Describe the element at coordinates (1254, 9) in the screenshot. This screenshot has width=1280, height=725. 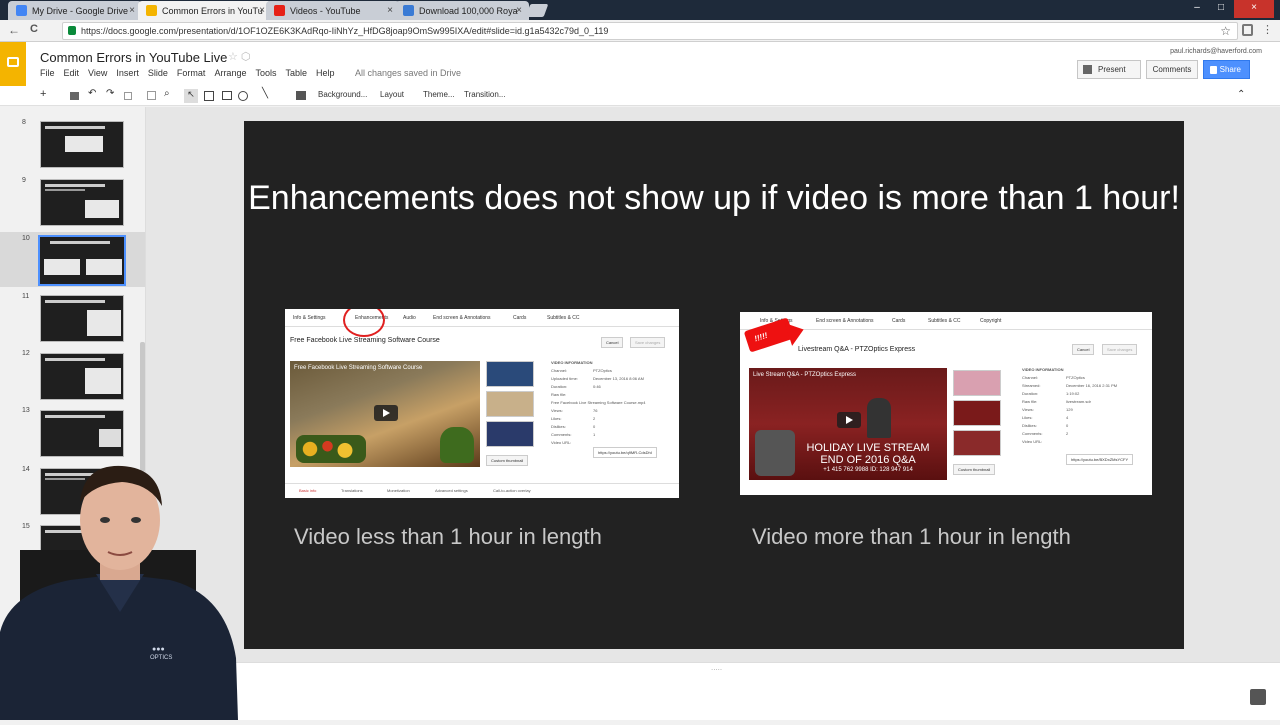
I see `close-window-button: ×` at that location.